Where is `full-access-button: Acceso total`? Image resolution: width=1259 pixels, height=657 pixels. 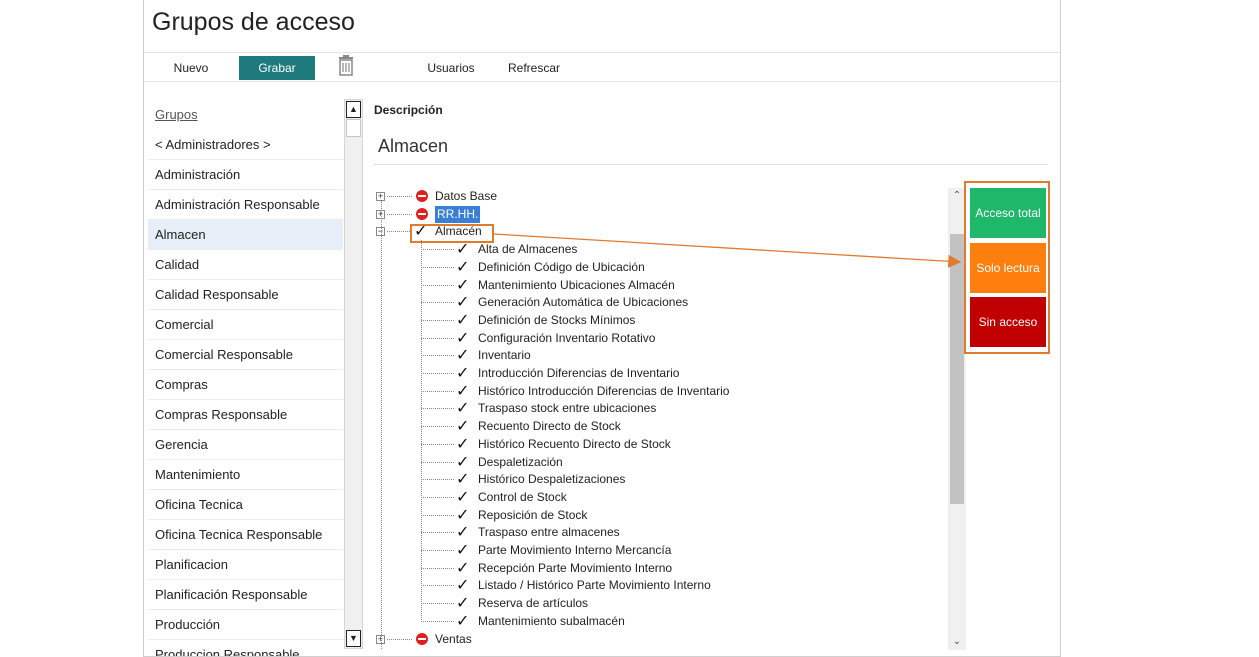
full-access-button: Acceso total is located at coordinates (1008, 213).